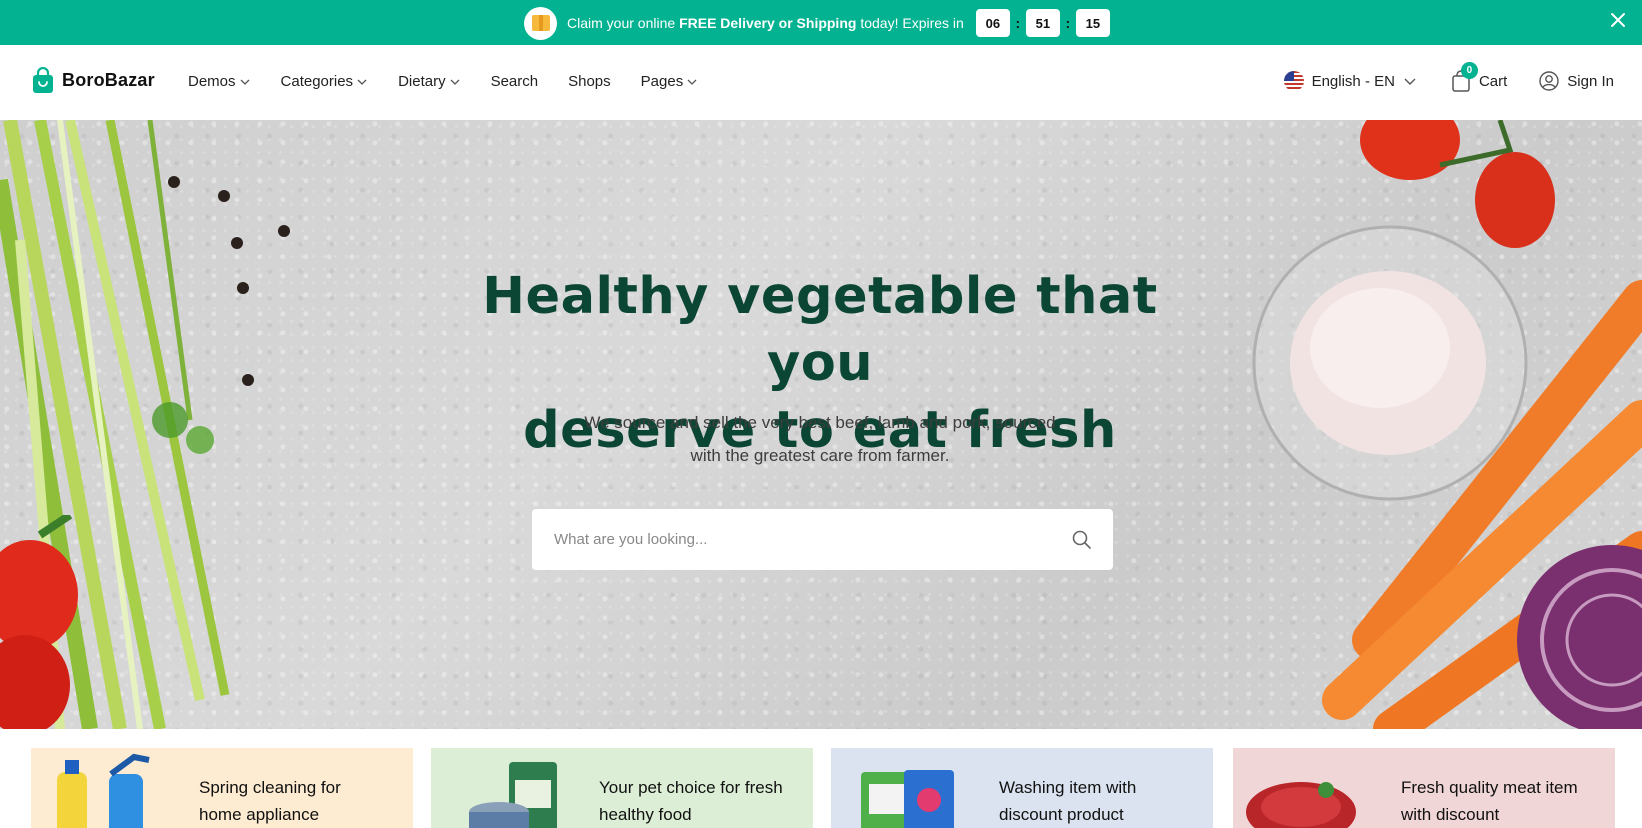  I want to click on nav-item-categories: Categories, so click(325, 81).